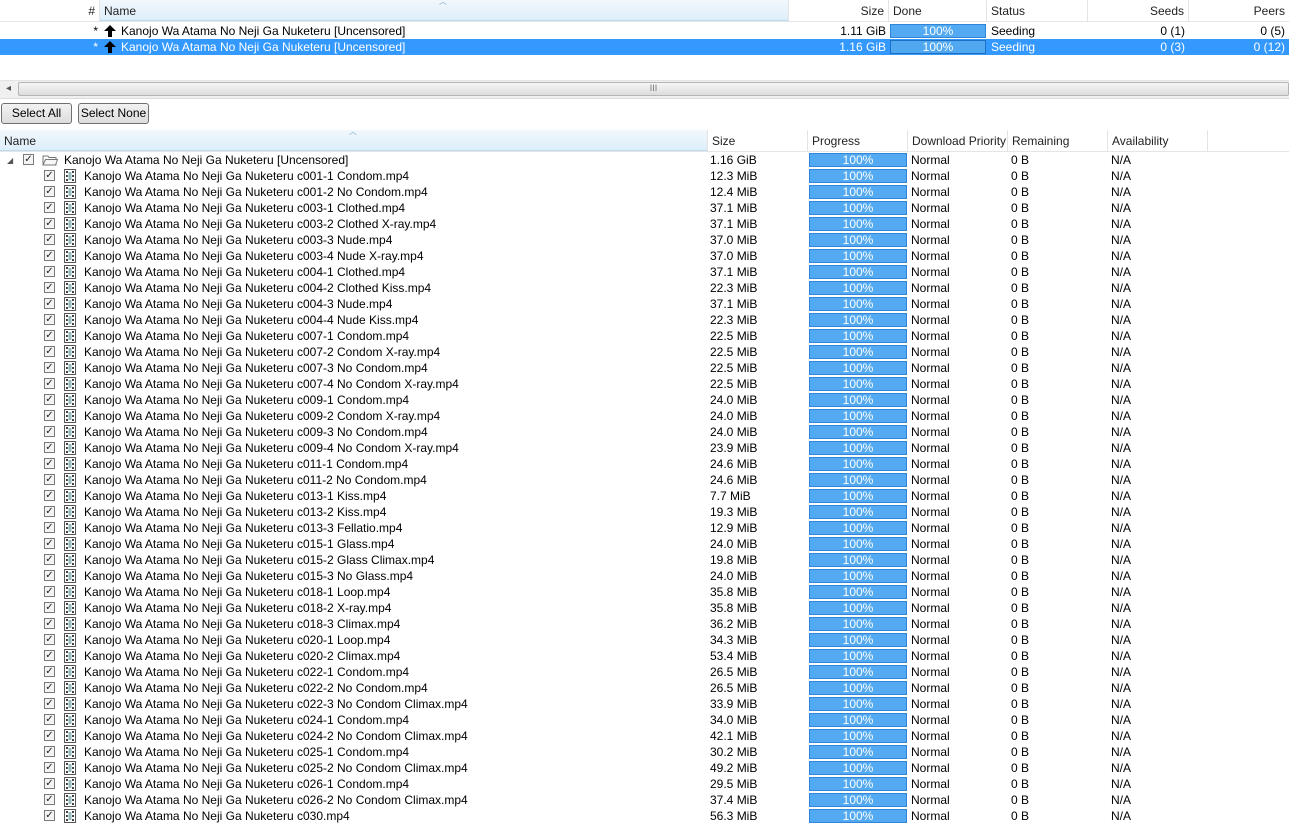  I want to click on column-header-size: Size, so click(758, 140).